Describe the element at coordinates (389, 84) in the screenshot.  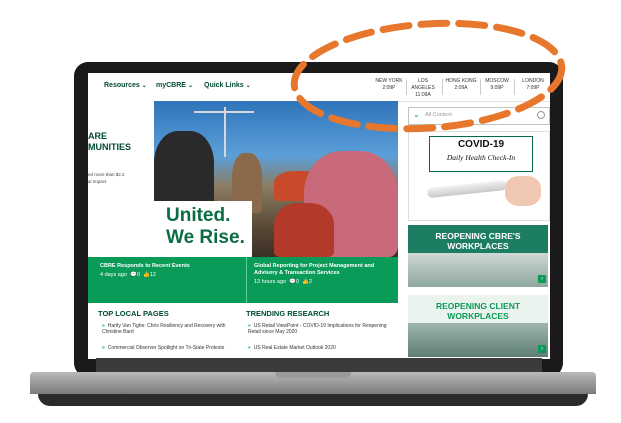
I see `city-clock-new-york: NEW YORK 2:09P` at that location.